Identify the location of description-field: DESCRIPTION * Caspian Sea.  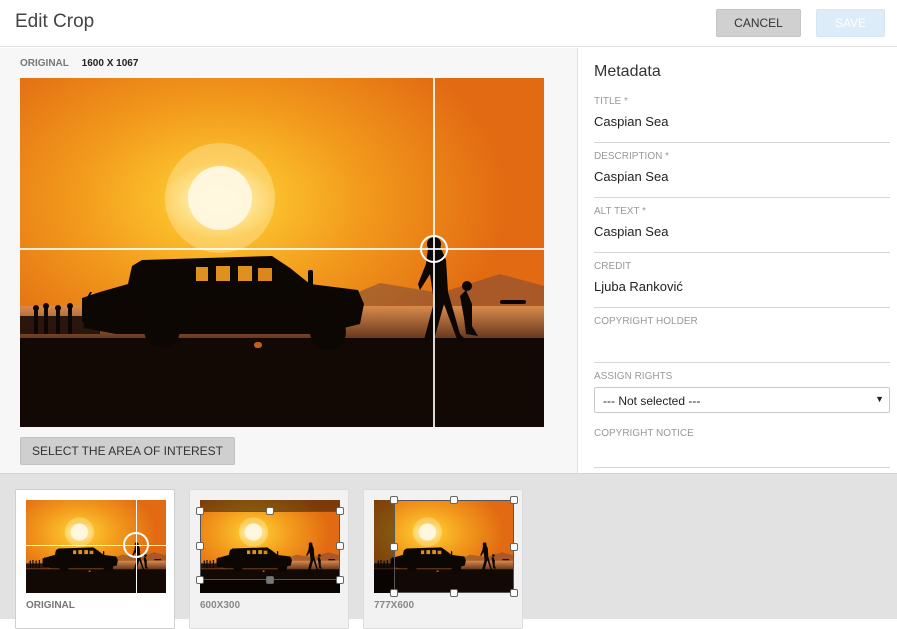
(742, 174).